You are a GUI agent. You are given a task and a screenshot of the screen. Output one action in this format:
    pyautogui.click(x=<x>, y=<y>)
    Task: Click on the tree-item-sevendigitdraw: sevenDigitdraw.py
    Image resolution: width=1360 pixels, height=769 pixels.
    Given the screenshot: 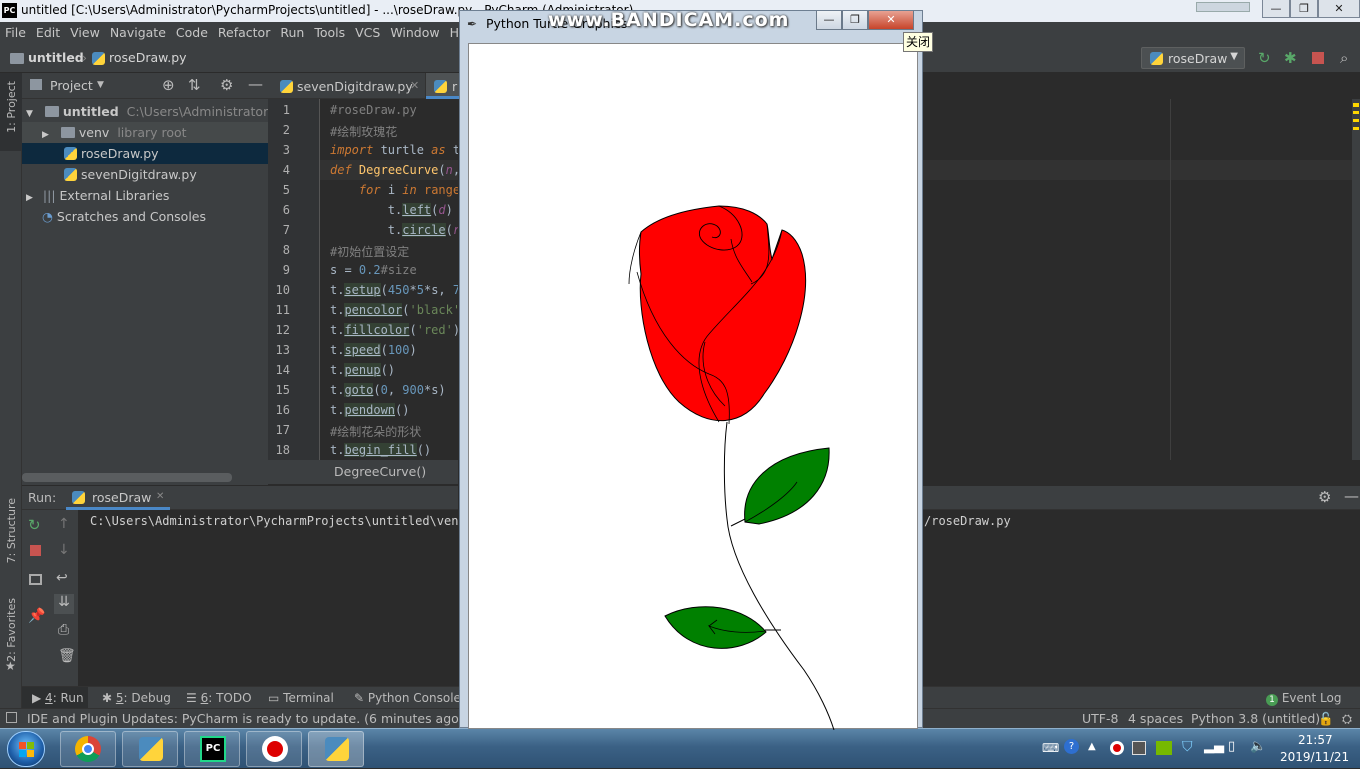 What is the action you would take?
    pyautogui.click(x=145, y=174)
    